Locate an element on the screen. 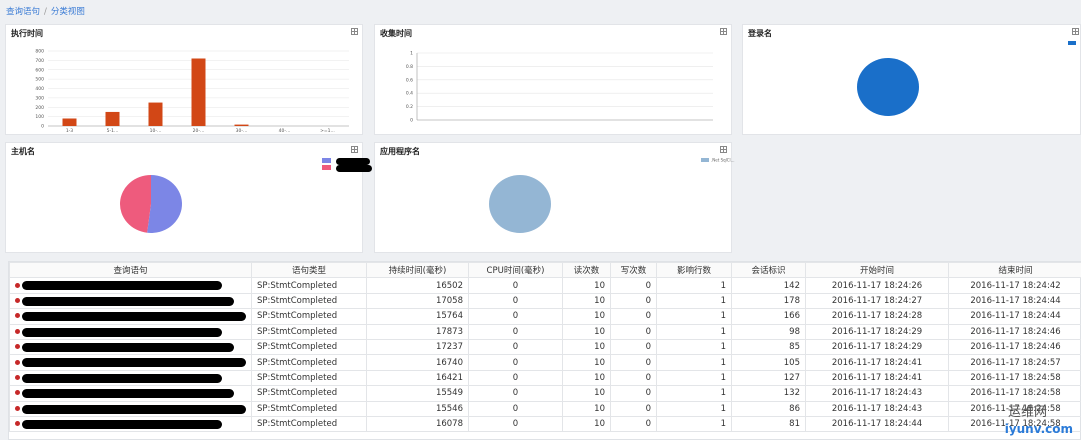  column-header: 持续时间(毫秒) is located at coordinates (417, 270).